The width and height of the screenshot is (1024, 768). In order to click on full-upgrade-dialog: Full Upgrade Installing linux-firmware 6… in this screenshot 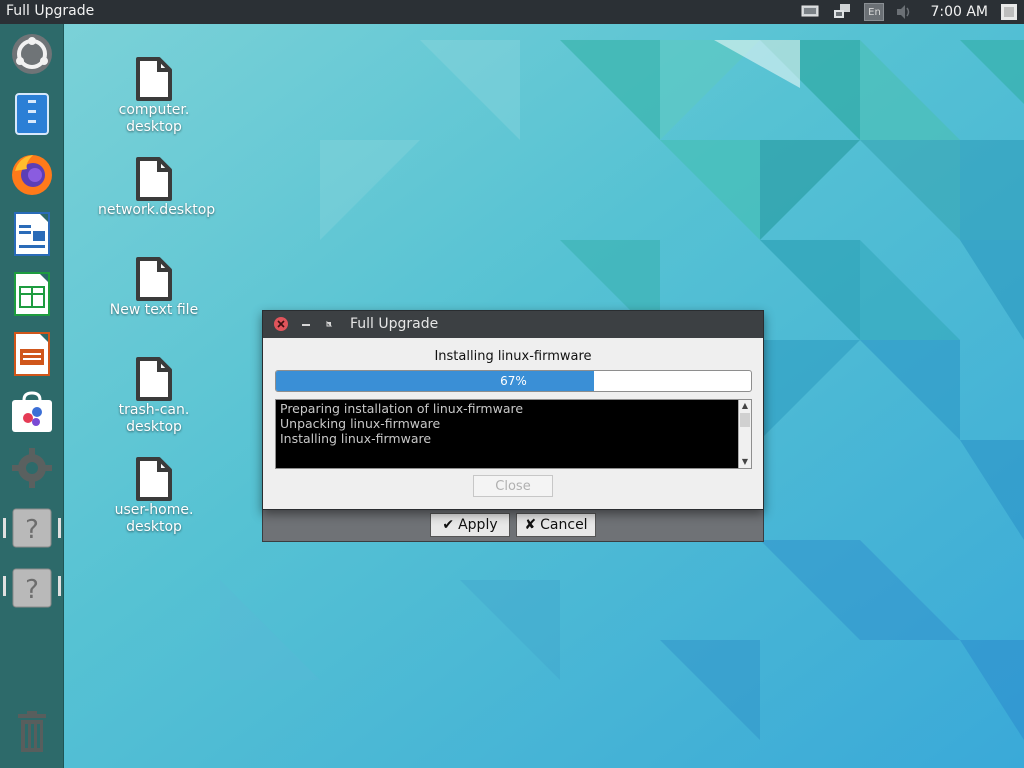, I will do `click(513, 410)`.